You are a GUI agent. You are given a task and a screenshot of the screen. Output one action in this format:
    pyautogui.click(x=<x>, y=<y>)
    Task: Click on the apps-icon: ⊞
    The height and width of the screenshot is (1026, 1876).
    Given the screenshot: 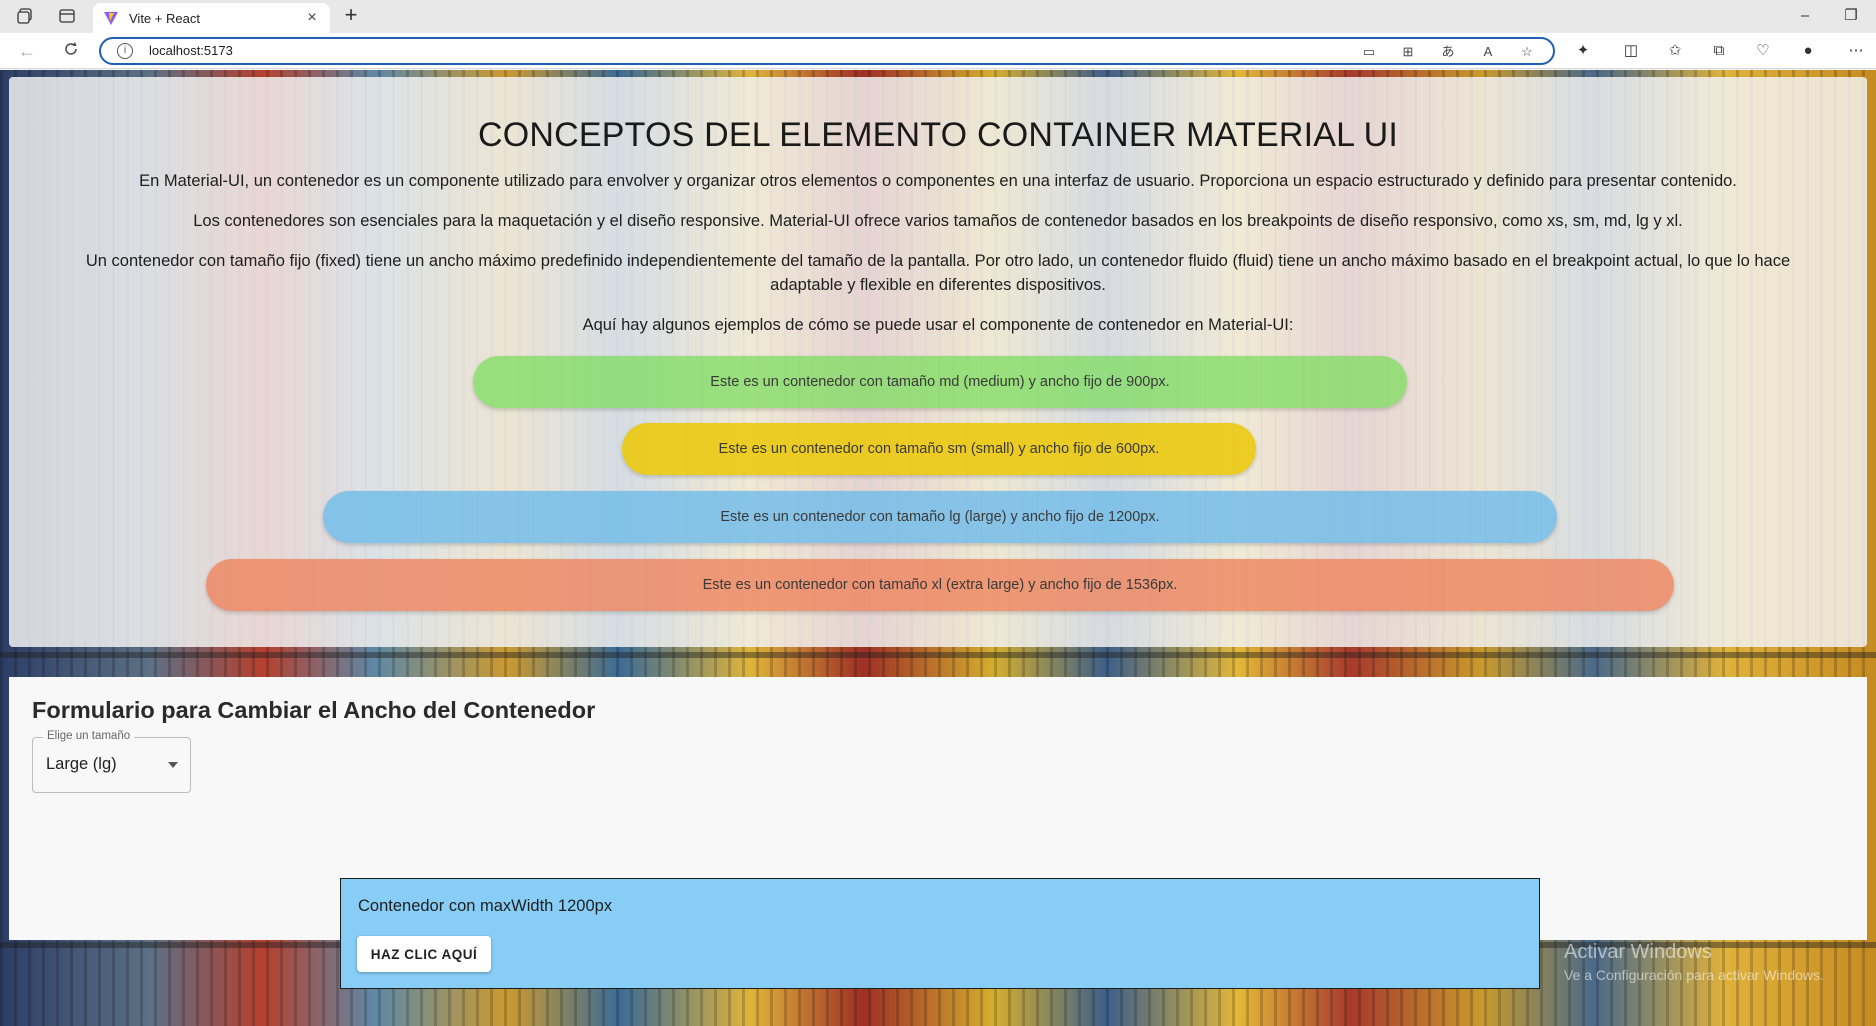 What is the action you would take?
    pyautogui.click(x=1408, y=52)
    